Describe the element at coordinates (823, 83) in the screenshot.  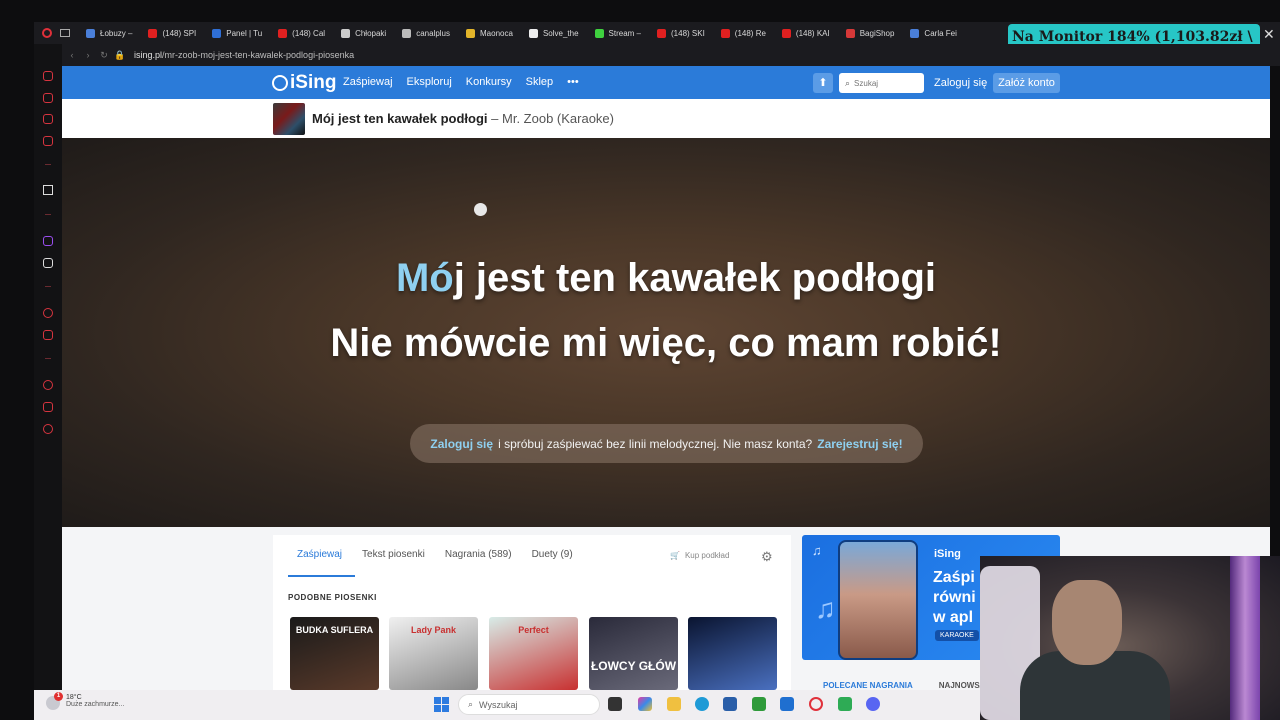
I see `upload-icon: ⬆` at that location.